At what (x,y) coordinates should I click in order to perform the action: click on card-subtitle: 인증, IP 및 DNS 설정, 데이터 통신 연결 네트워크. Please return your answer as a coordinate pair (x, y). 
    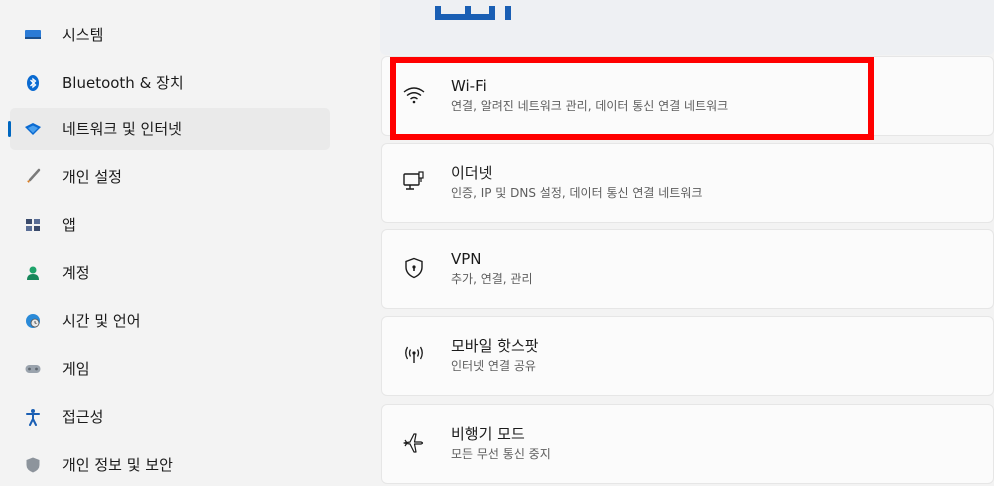
    Looking at the image, I should click on (577, 193).